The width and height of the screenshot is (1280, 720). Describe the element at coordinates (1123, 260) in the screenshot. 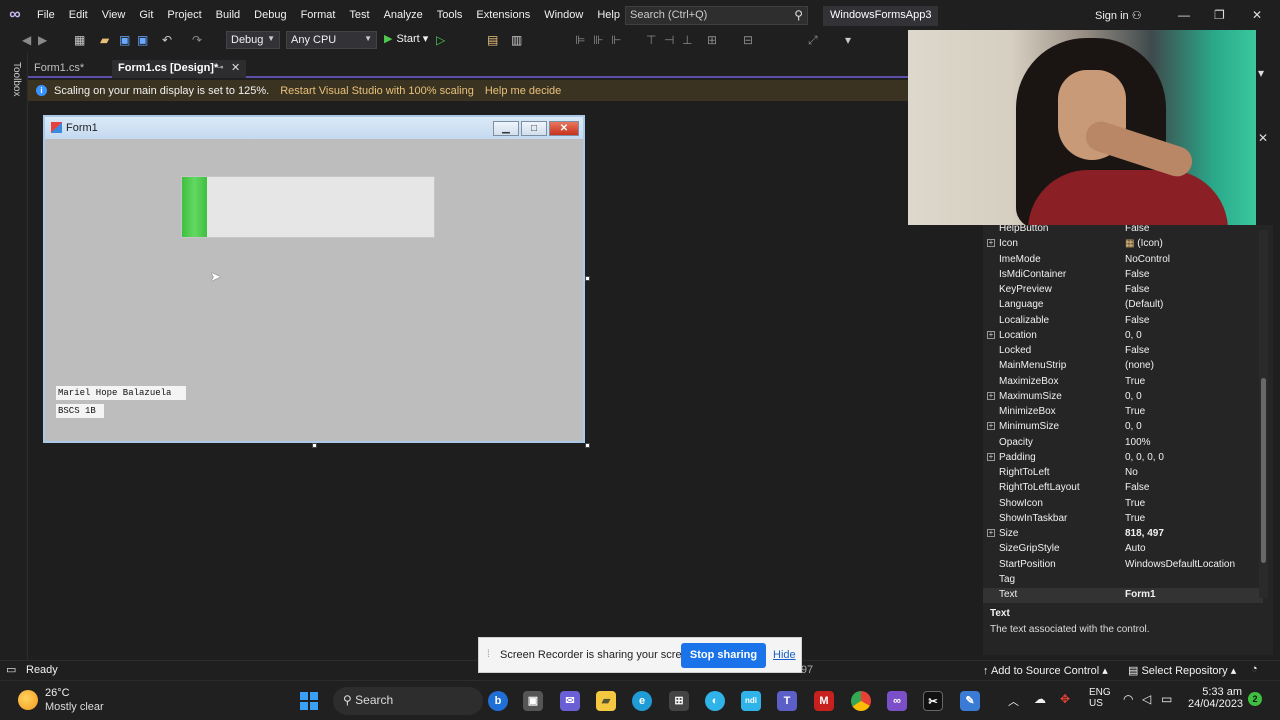

I see `property-row-imemode: ImeMode NoControl` at that location.